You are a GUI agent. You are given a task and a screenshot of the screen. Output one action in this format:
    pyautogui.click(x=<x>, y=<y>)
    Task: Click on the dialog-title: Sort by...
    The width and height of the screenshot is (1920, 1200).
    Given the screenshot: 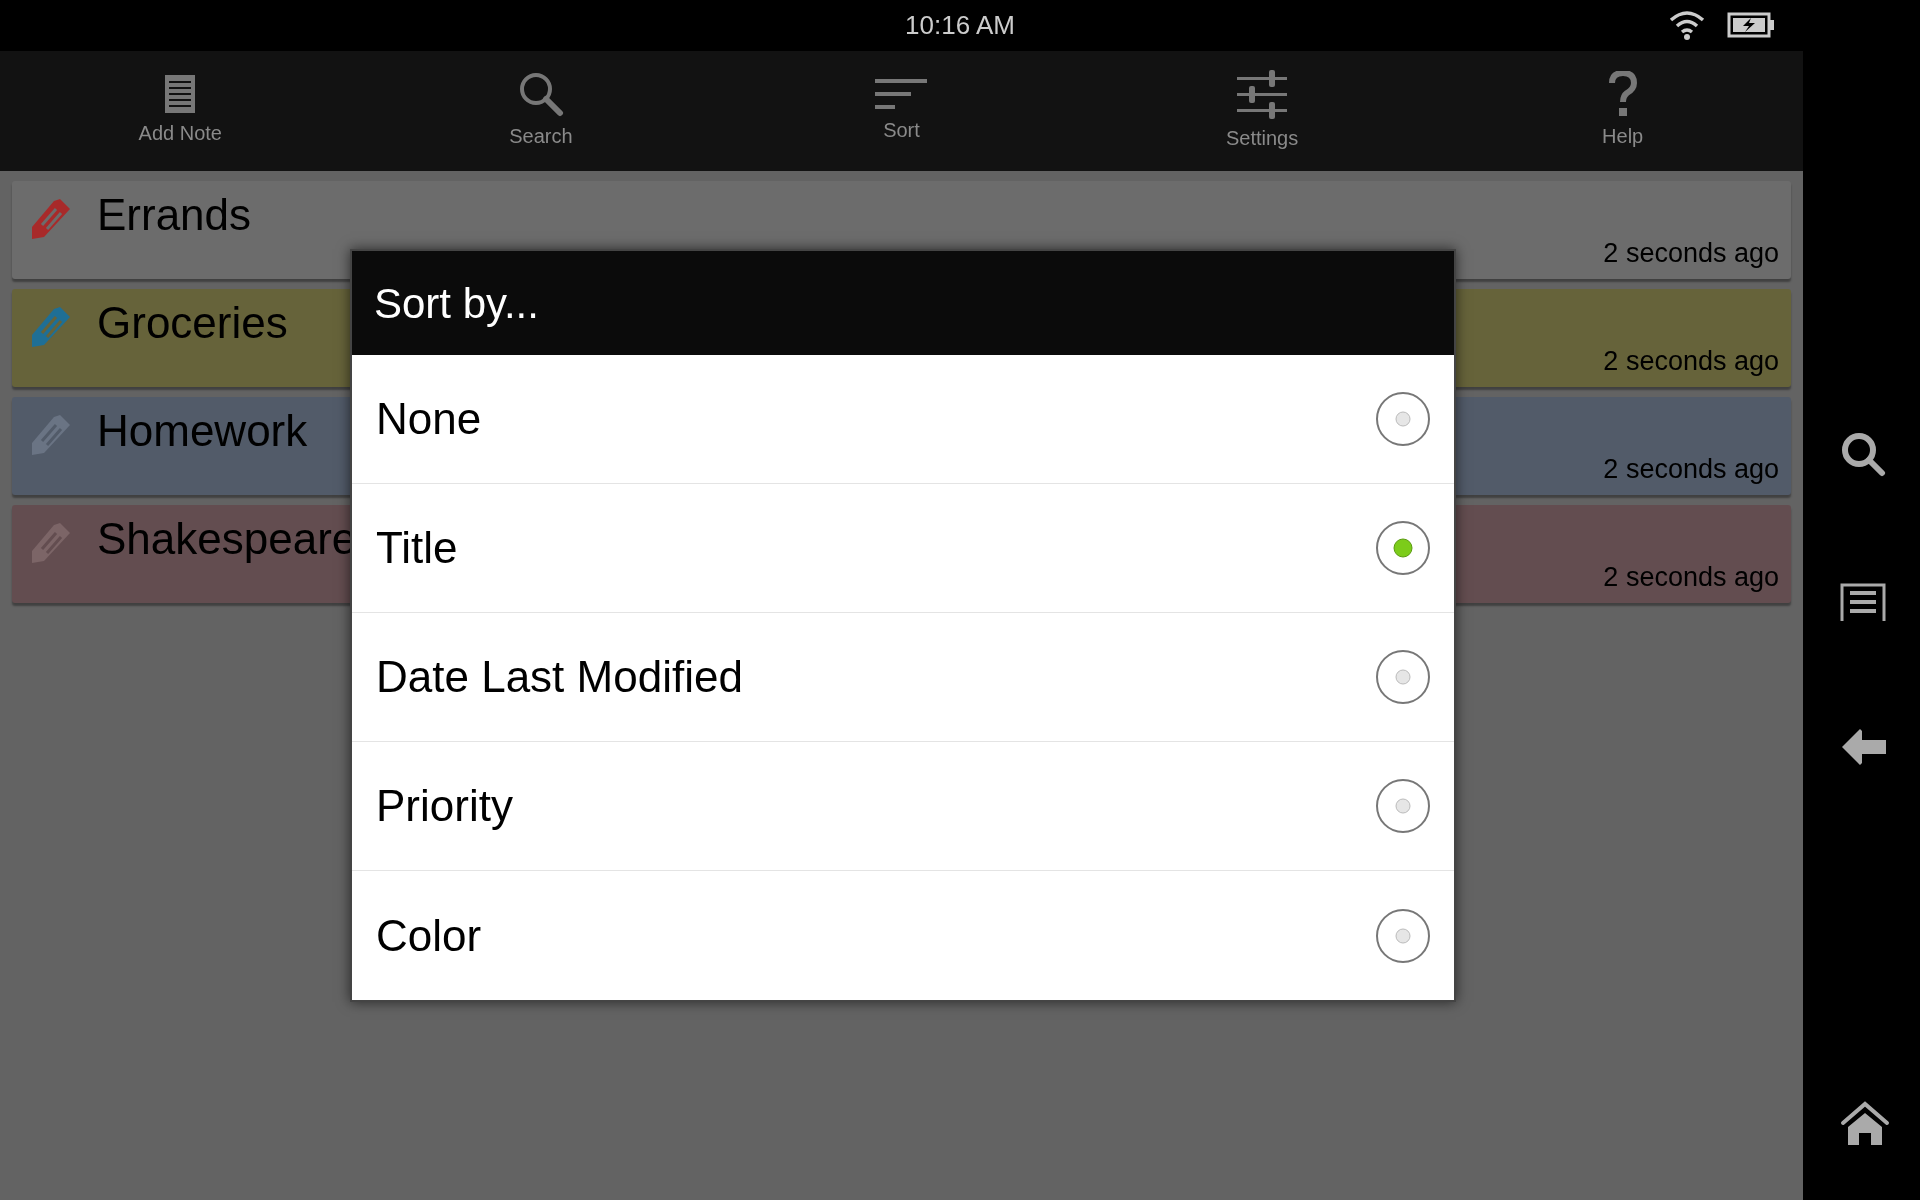 What is the action you would take?
    pyautogui.click(x=456, y=303)
    